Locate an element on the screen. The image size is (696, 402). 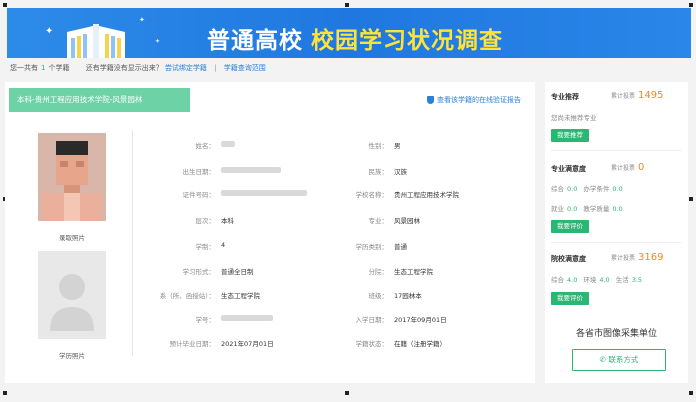
score-label: 综合 is located at coordinates (557, 189).